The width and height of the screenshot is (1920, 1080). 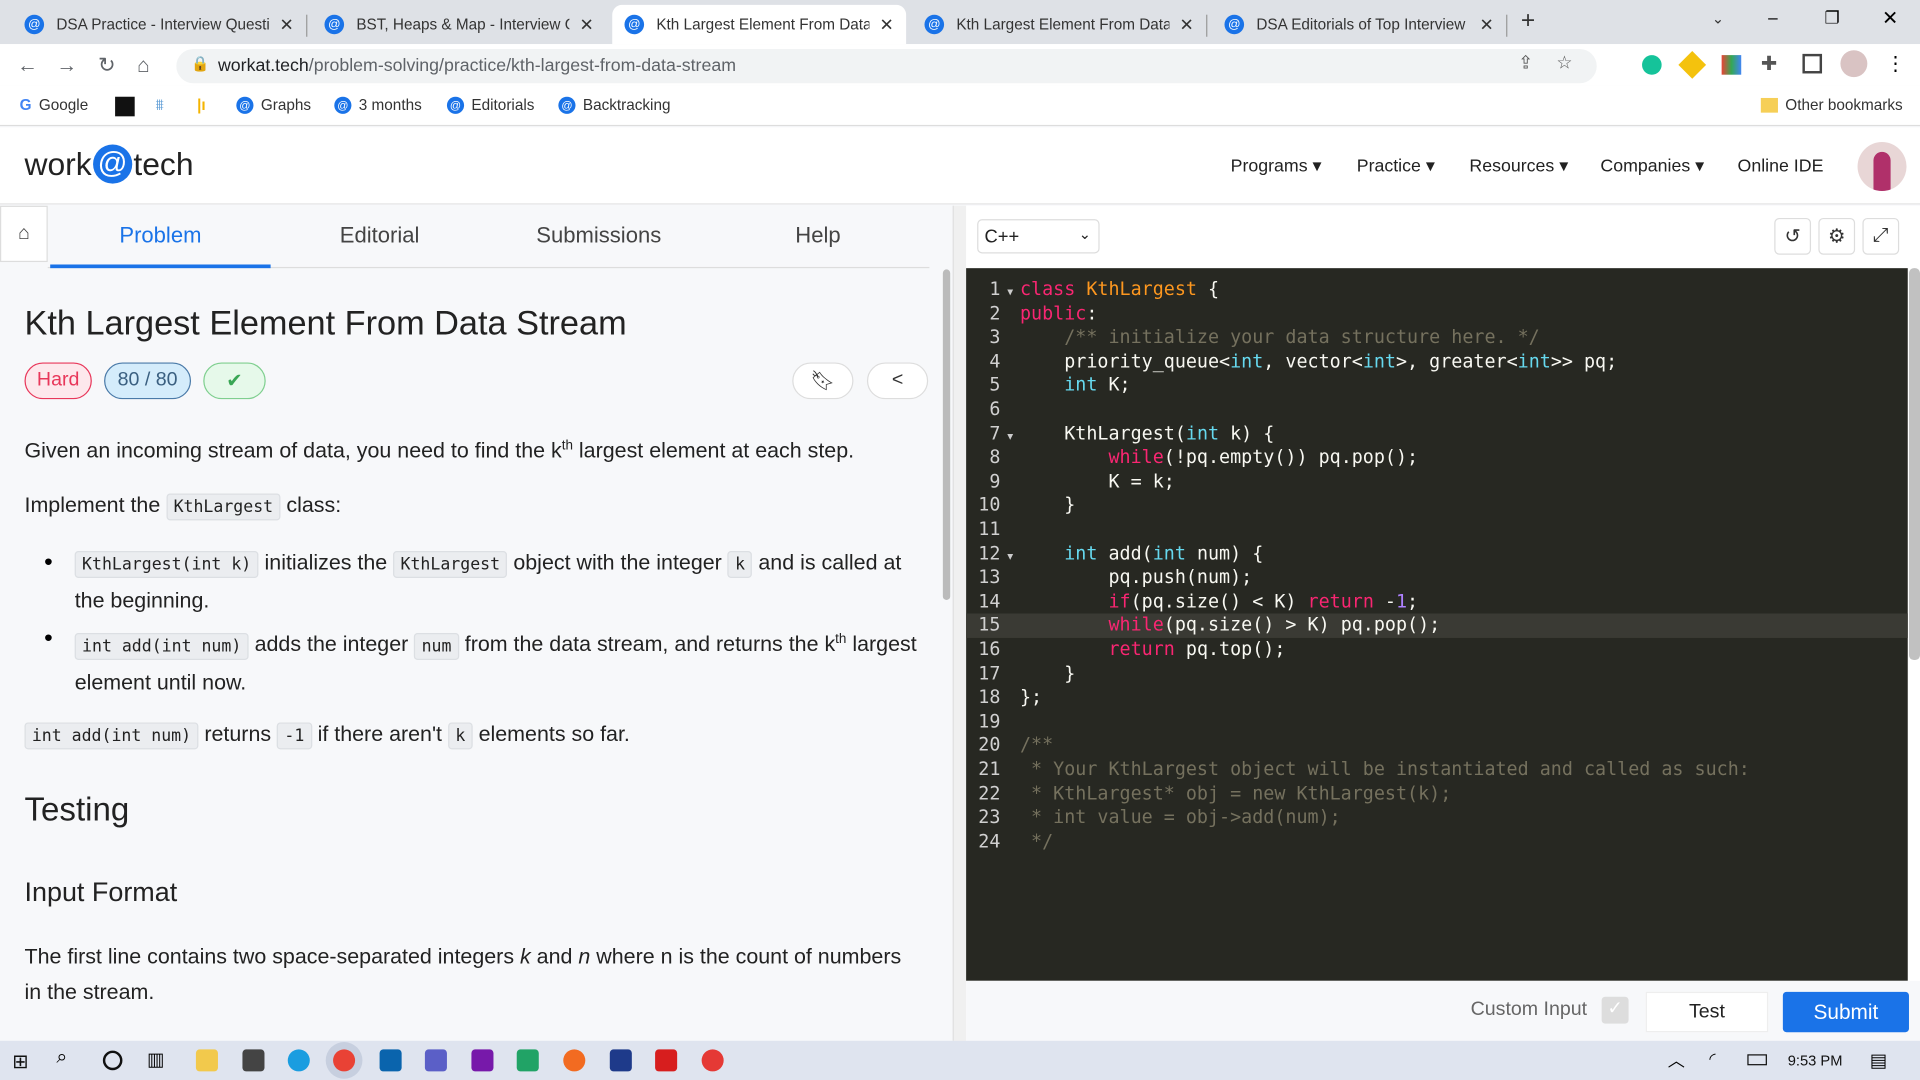 I want to click on code-line: 20 /**, so click(x=1437, y=746).